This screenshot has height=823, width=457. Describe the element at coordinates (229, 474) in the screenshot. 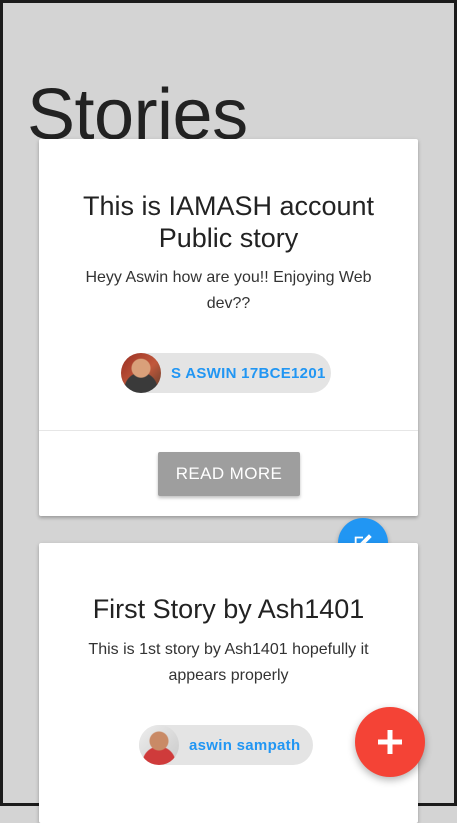

I see `read-more-button: Read More` at that location.